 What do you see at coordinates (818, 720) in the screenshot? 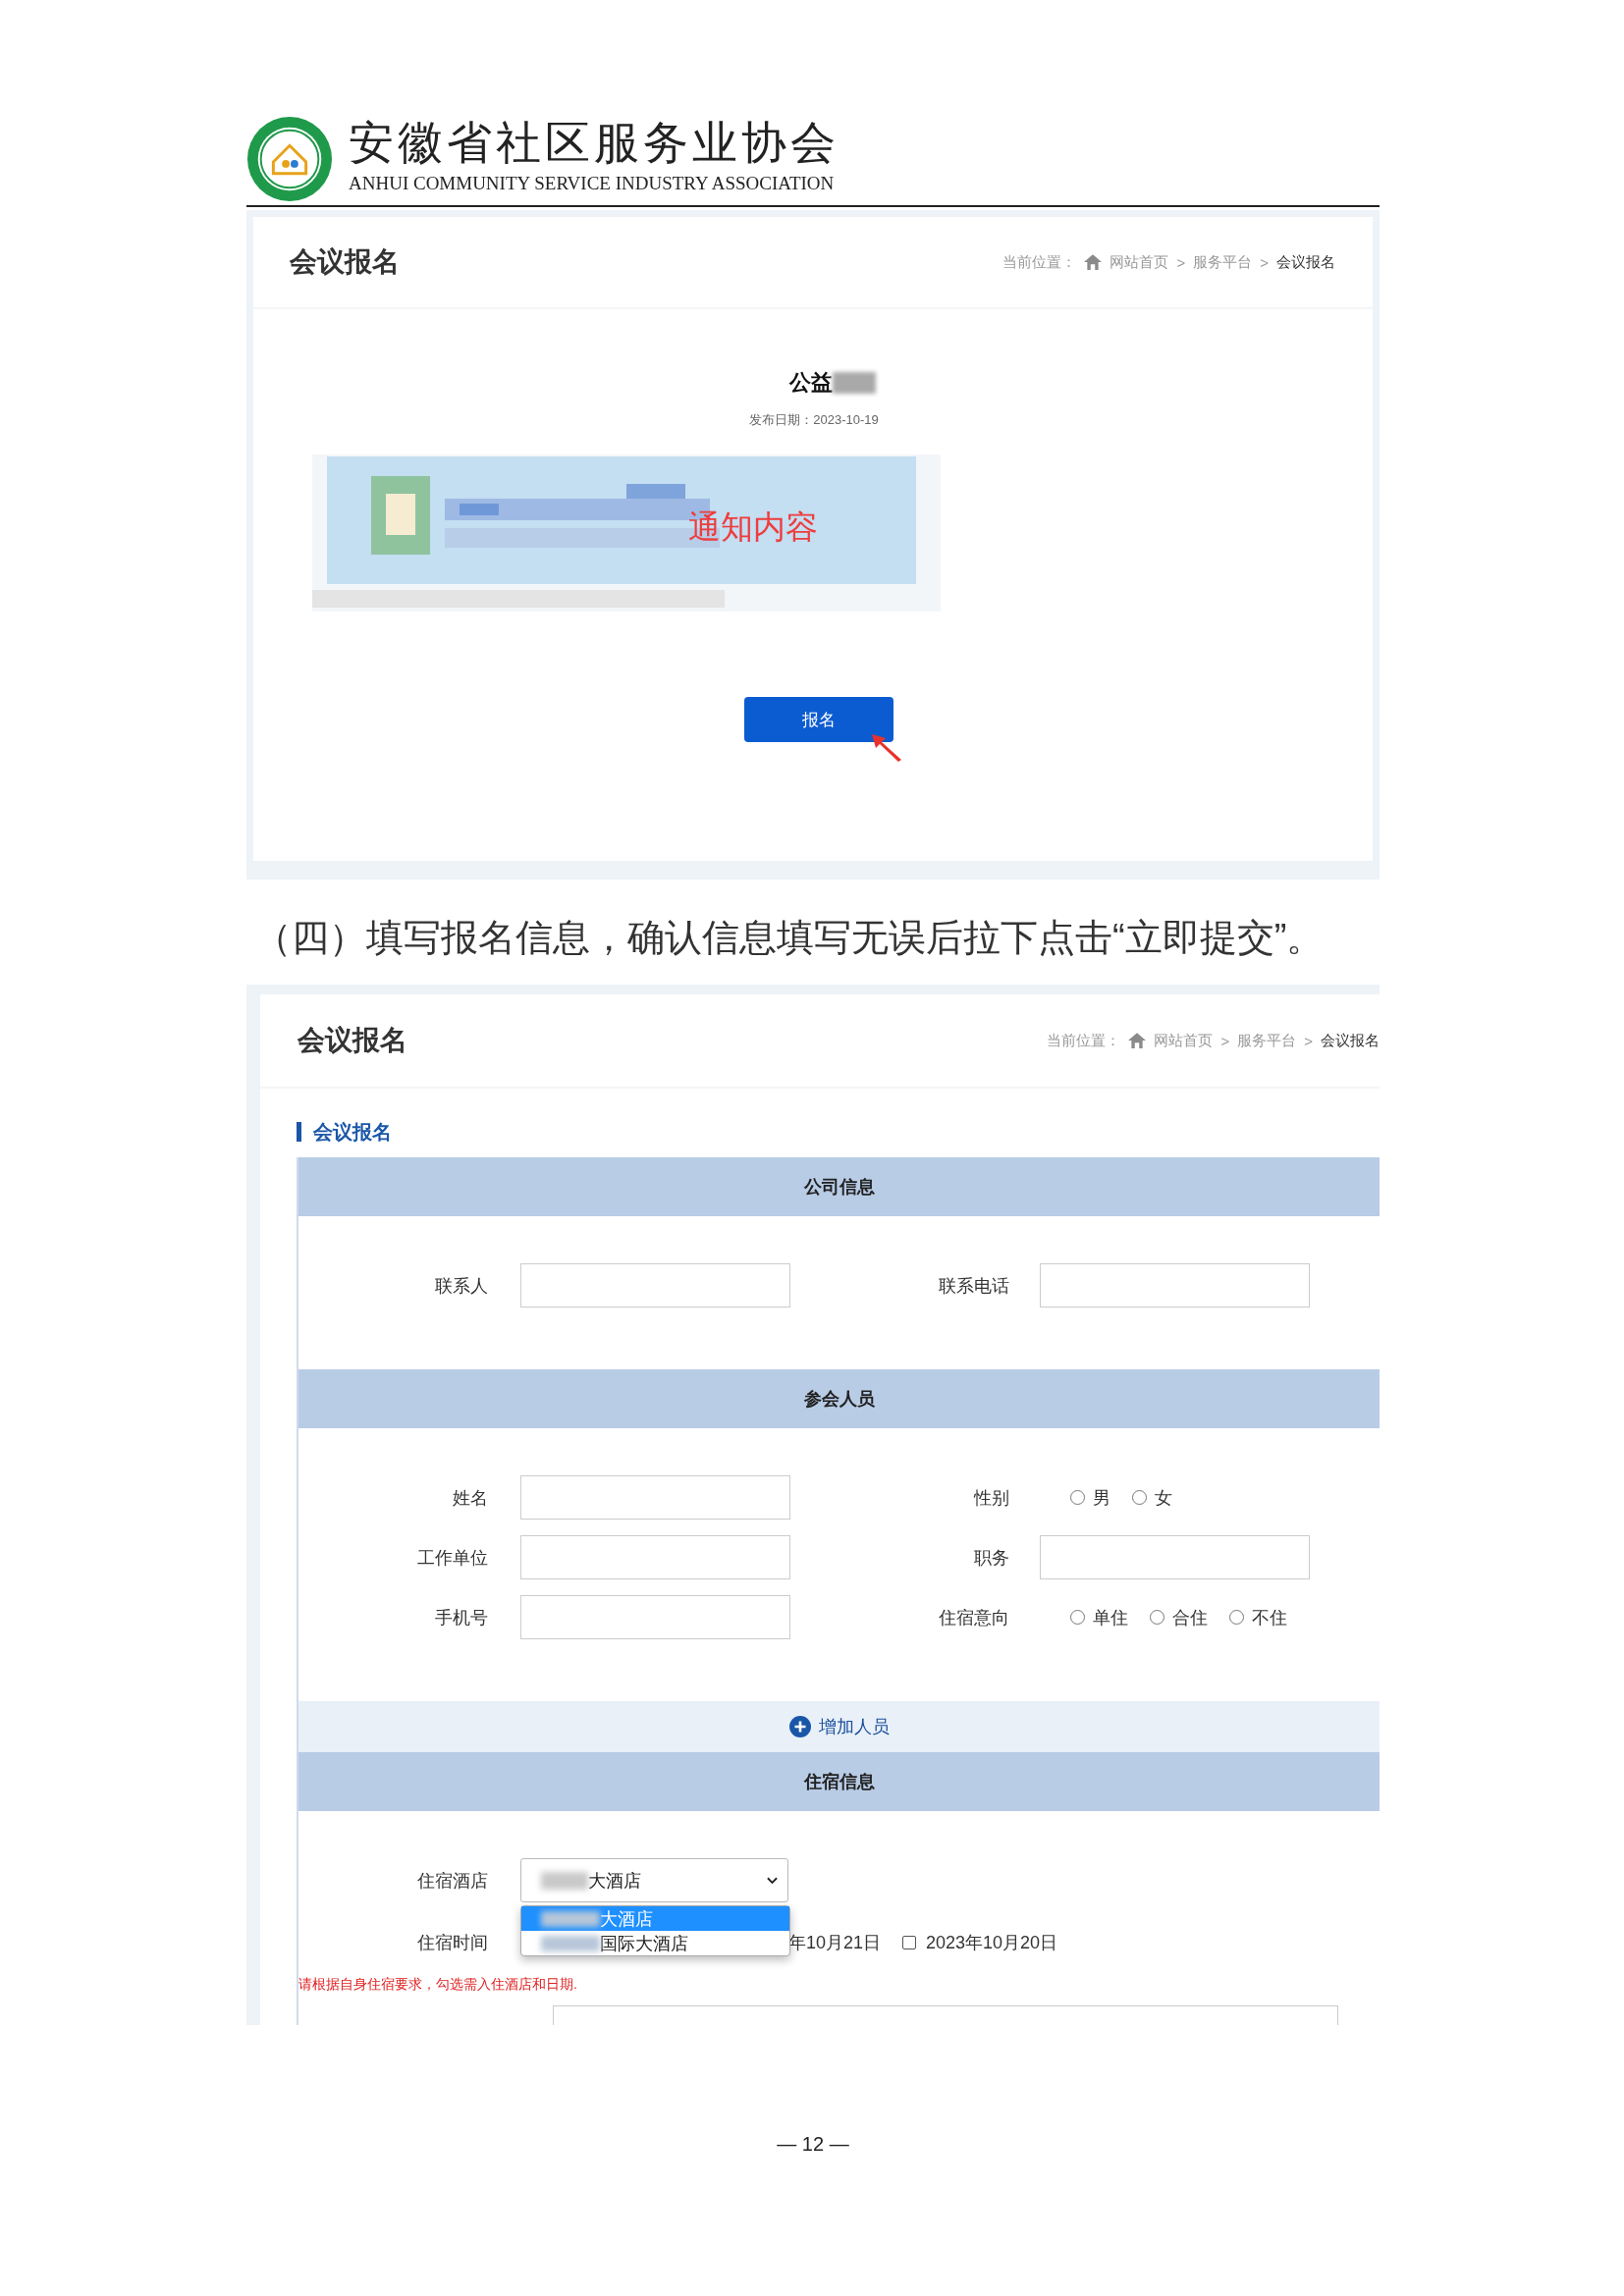
I see `signup-button: 报名` at bounding box center [818, 720].